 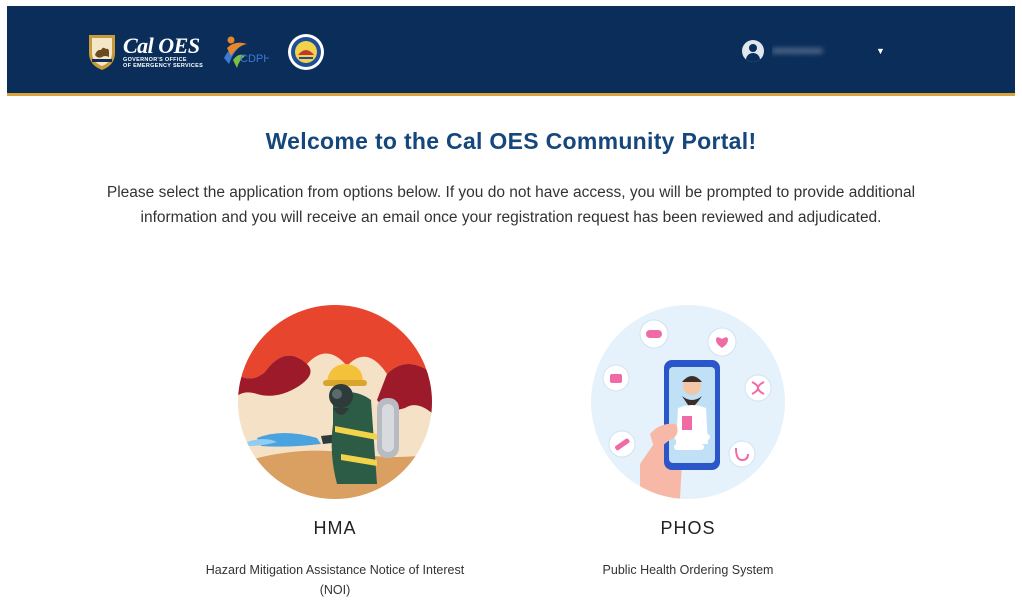 What do you see at coordinates (246, 52) in the screenshot?
I see `cdph-logo: CDPH` at bounding box center [246, 52].